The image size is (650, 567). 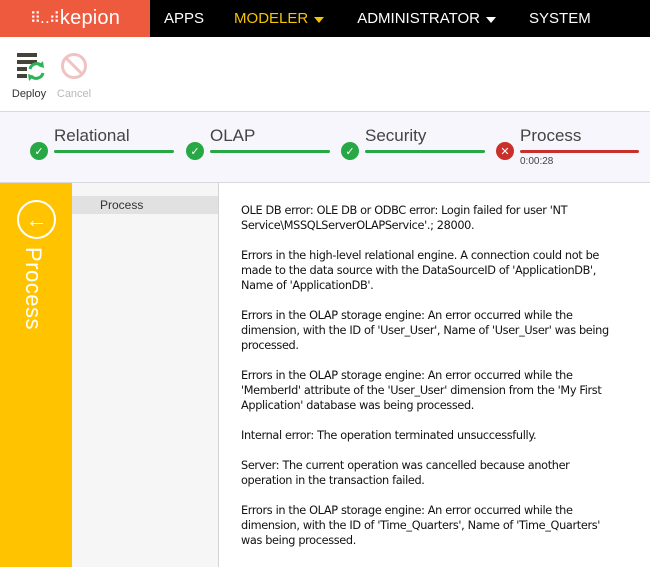 What do you see at coordinates (92, 135) in the screenshot?
I see `step-label: Relational` at bounding box center [92, 135].